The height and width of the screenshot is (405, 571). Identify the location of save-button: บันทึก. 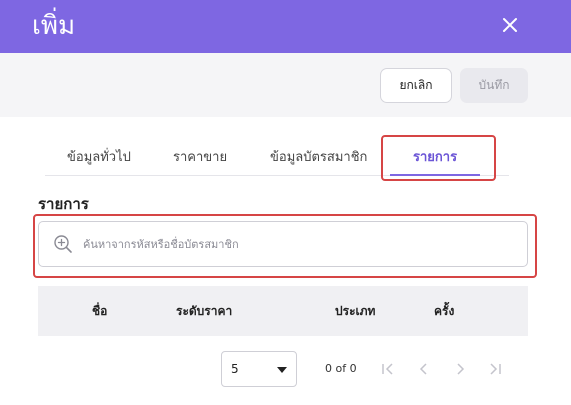
(494, 85).